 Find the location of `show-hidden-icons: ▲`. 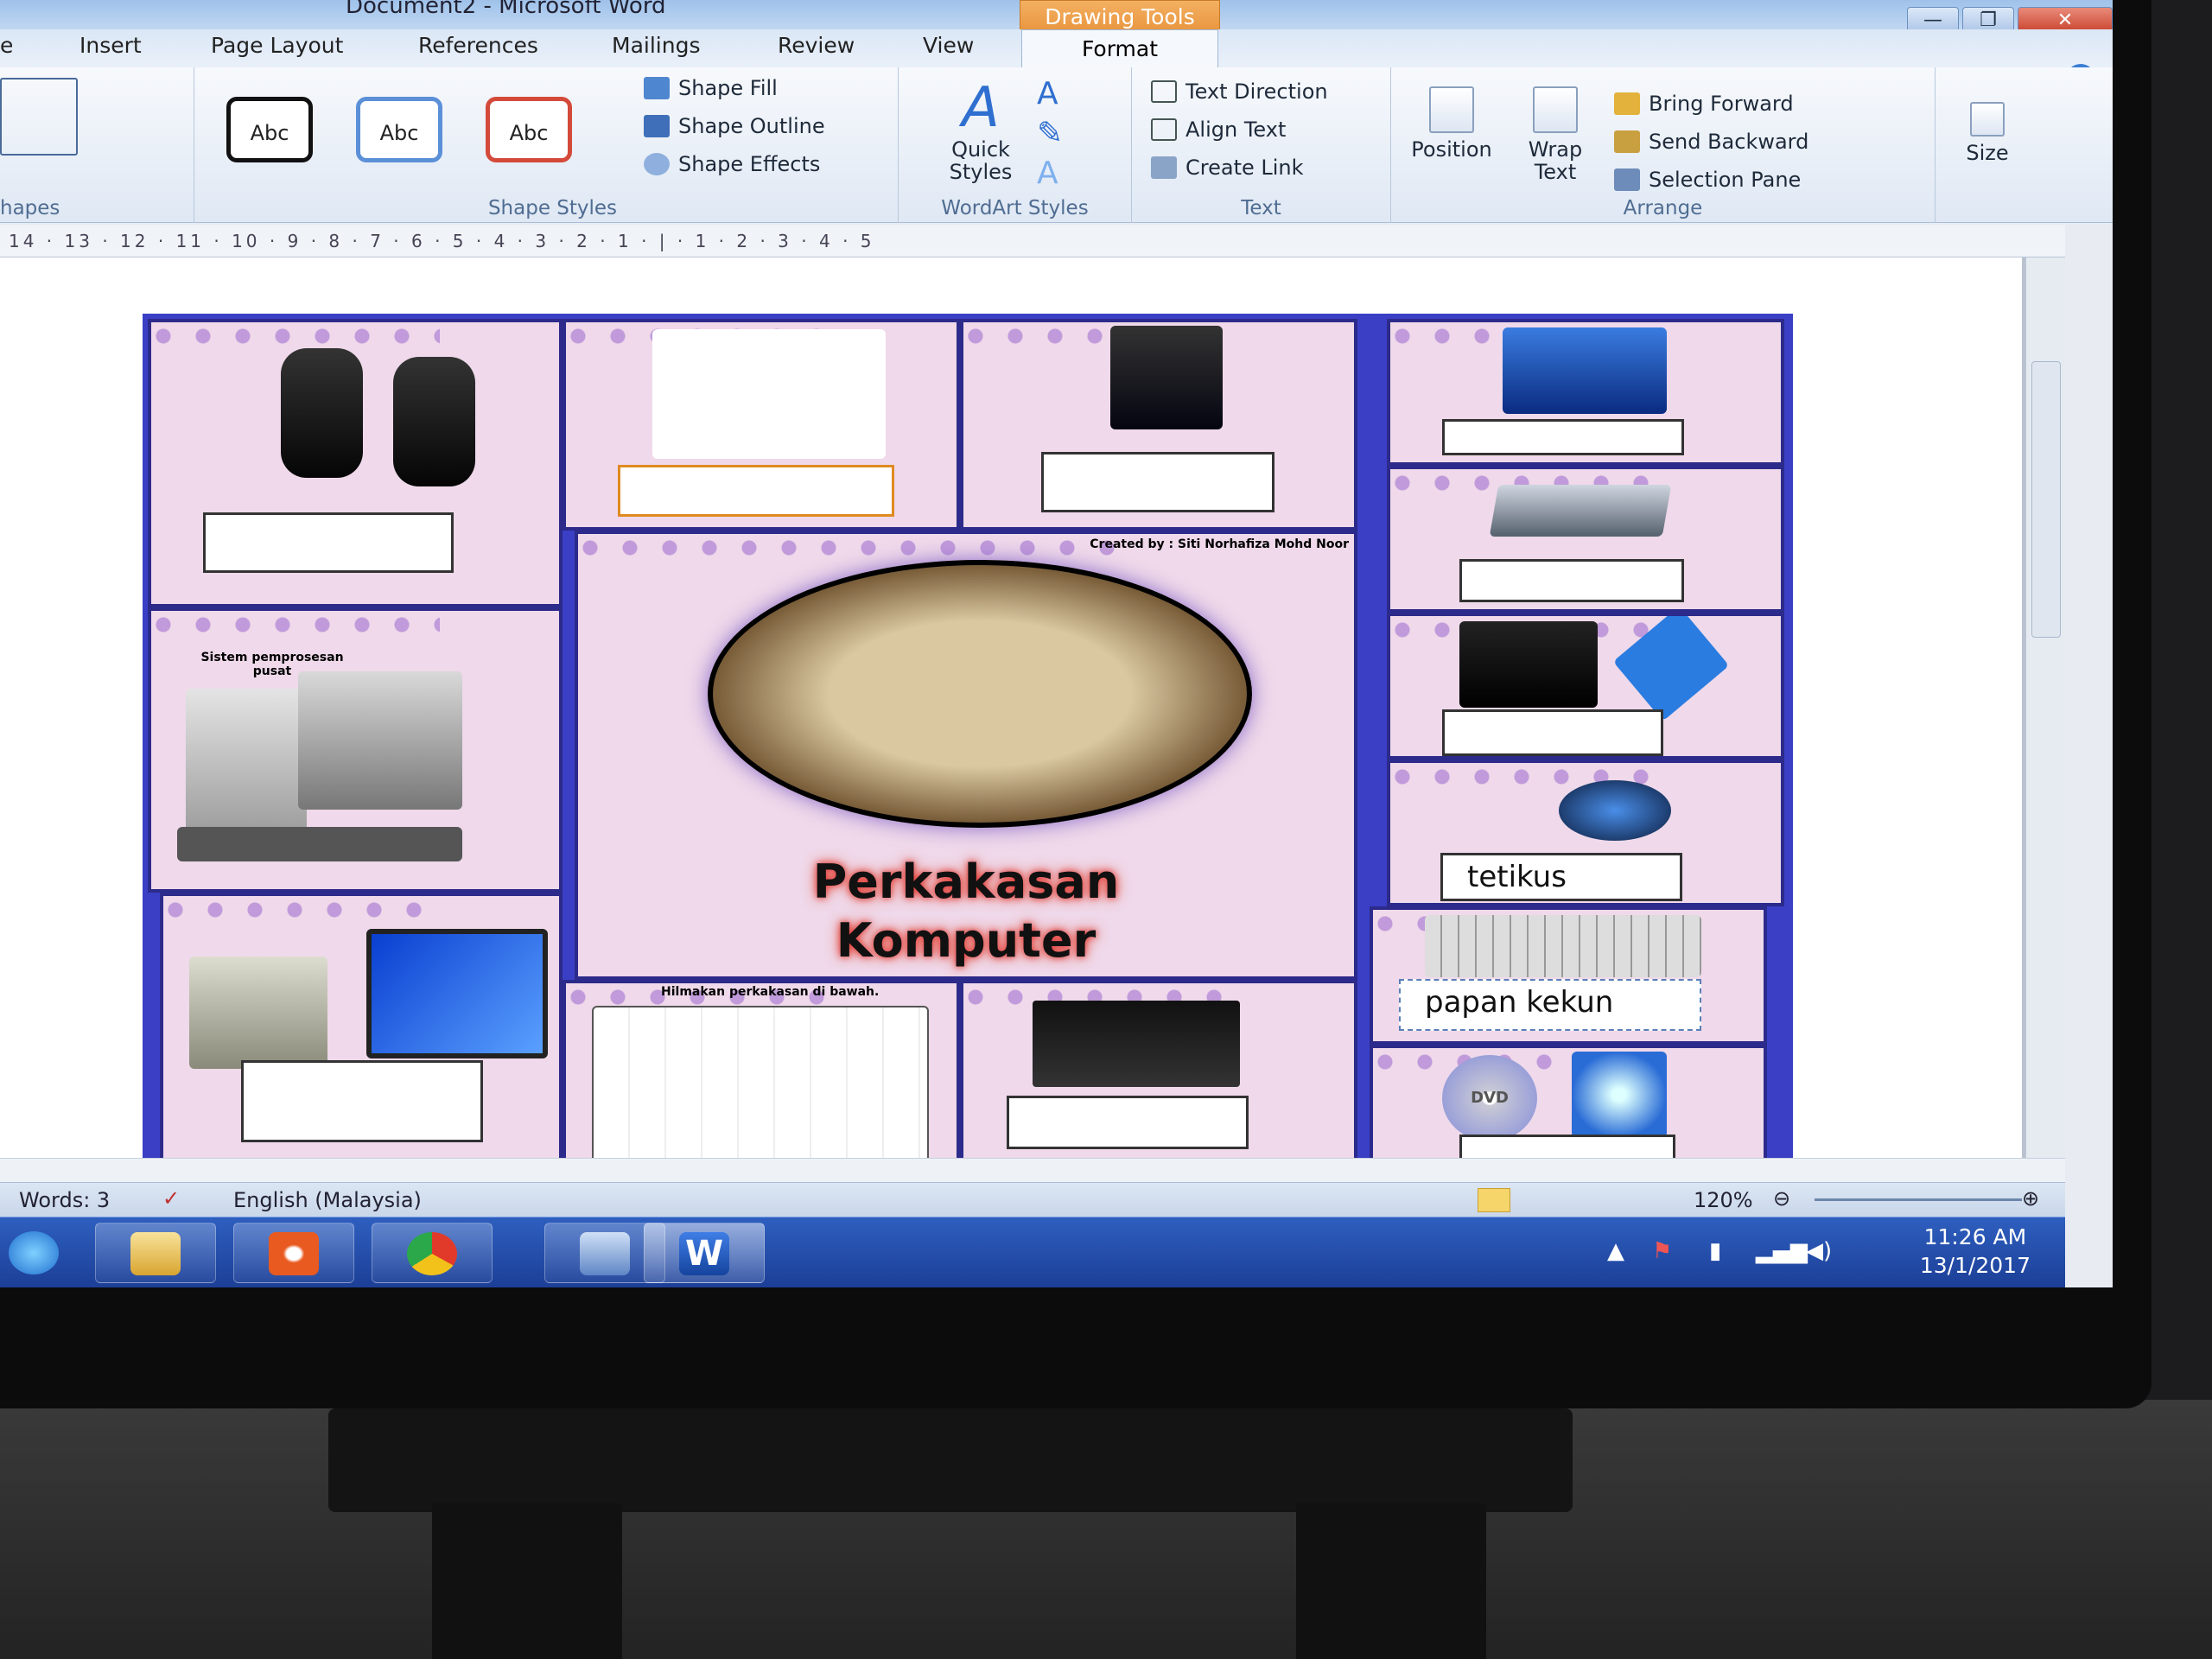

show-hidden-icons: ▲ is located at coordinates (1615, 1251).